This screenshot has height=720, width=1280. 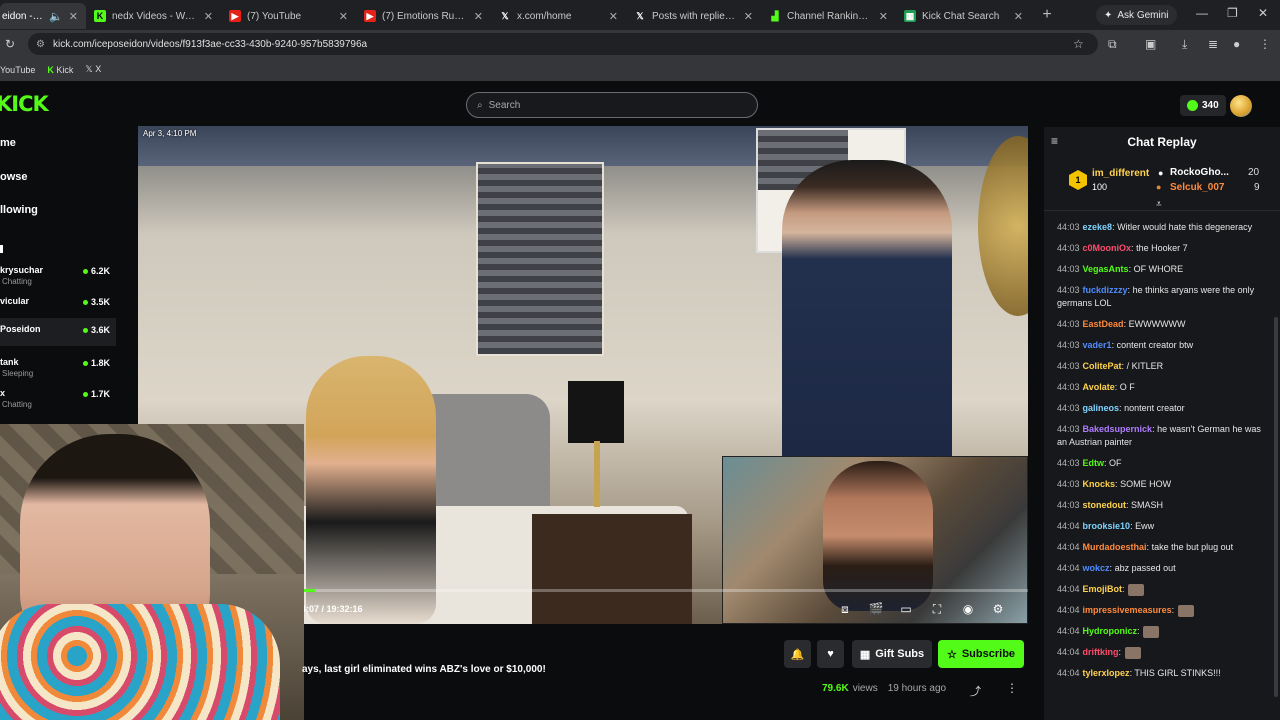 I want to click on message-username: Edtw, so click(x=1094, y=463).